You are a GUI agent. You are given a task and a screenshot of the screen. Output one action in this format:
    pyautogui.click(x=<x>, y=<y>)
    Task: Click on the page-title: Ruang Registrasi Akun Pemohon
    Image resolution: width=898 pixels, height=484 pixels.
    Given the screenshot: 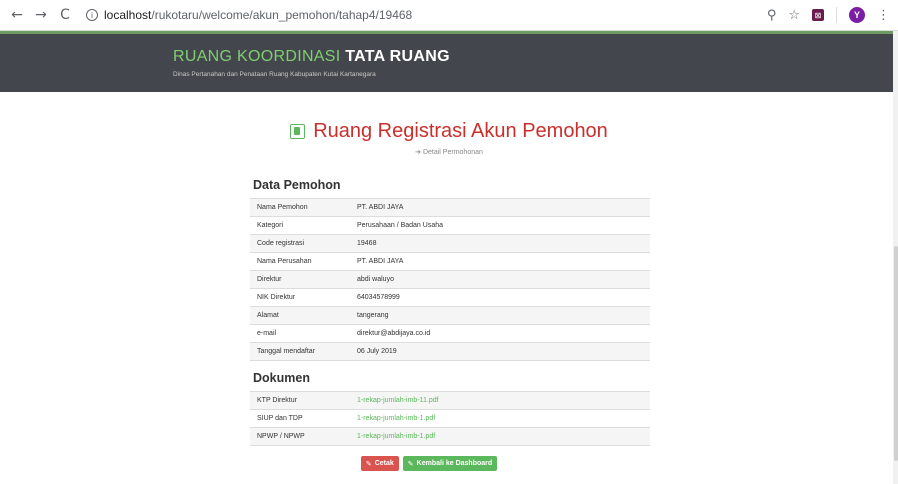 What is the action you would take?
    pyautogui.click(x=449, y=131)
    